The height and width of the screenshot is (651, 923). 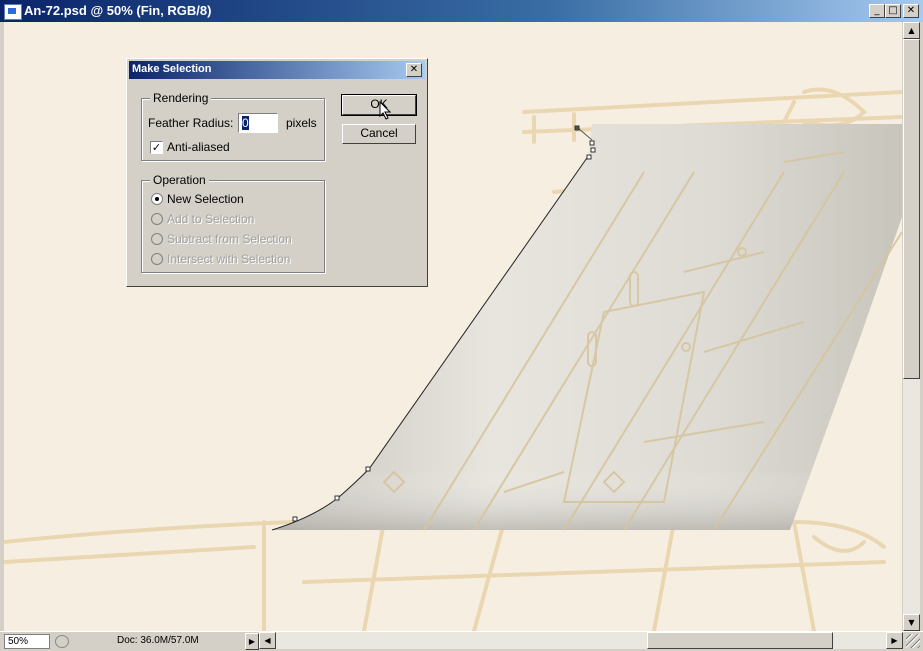 I want to click on arrow-down-icon: ▼, so click(x=911, y=622).